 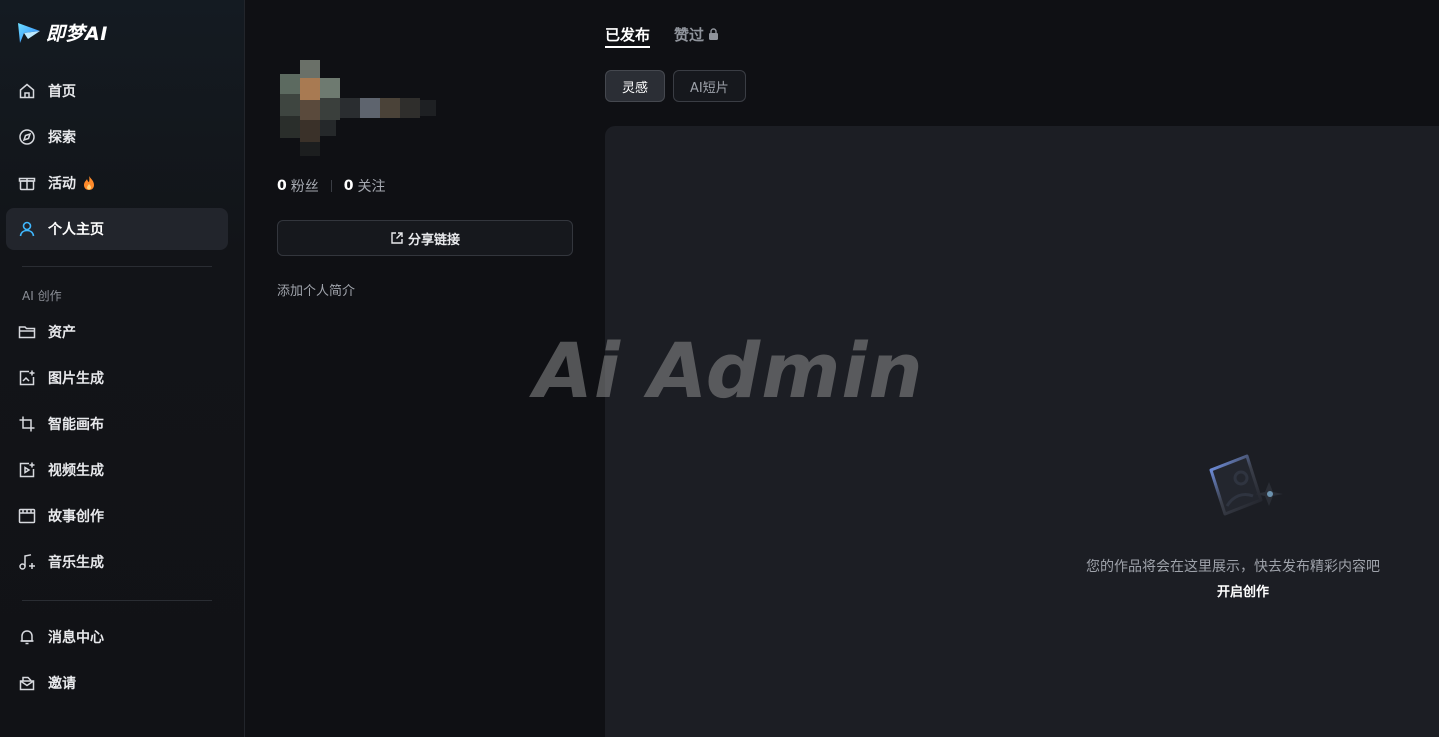 What do you see at coordinates (117, 562) in the screenshot?
I see `sidebar-item-music-gen: 音乐生成` at bounding box center [117, 562].